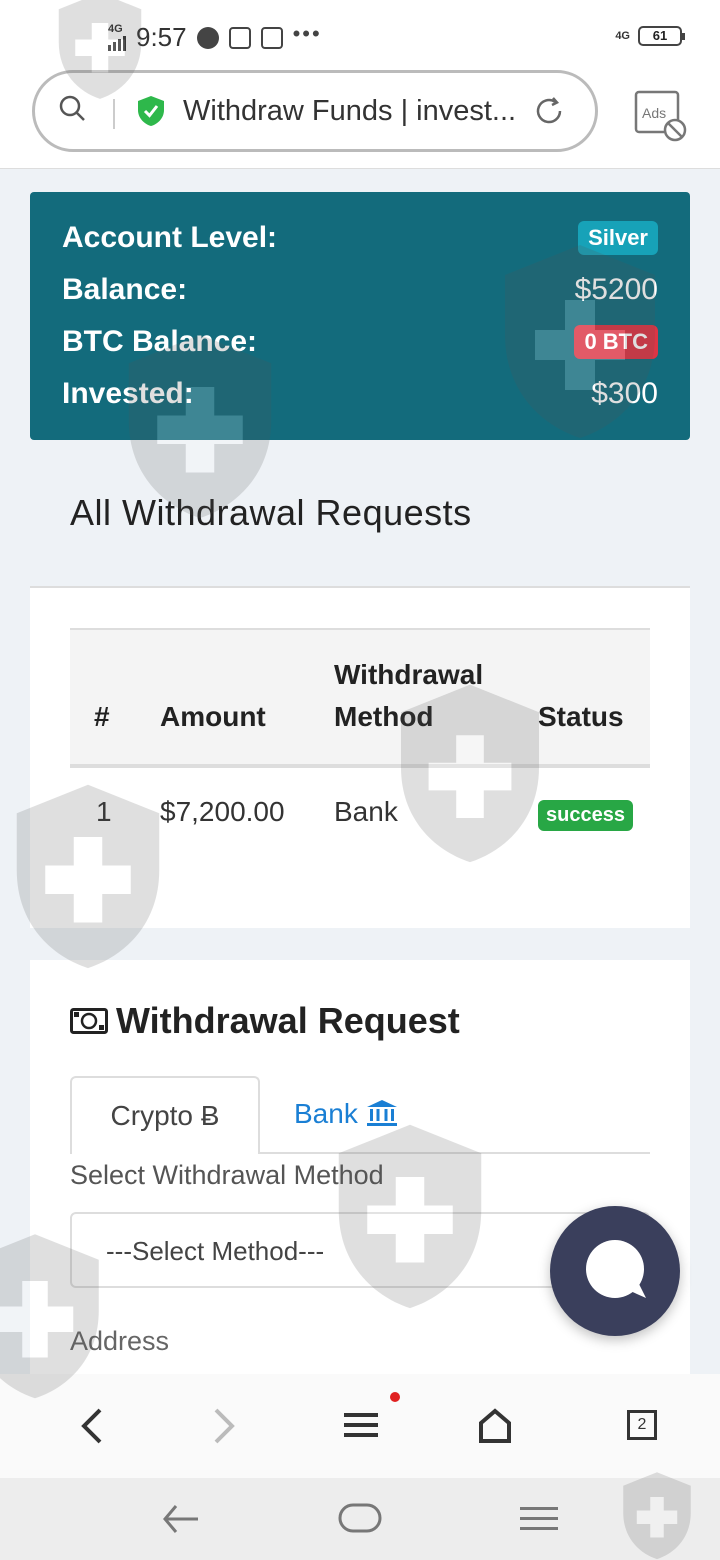 This screenshot has width=720, height=1560. What do you see at coordinates (409, 674) in the screenshot?
I see `column-header-withdrawal: Withdrawal` at bounding box center [409, 674].